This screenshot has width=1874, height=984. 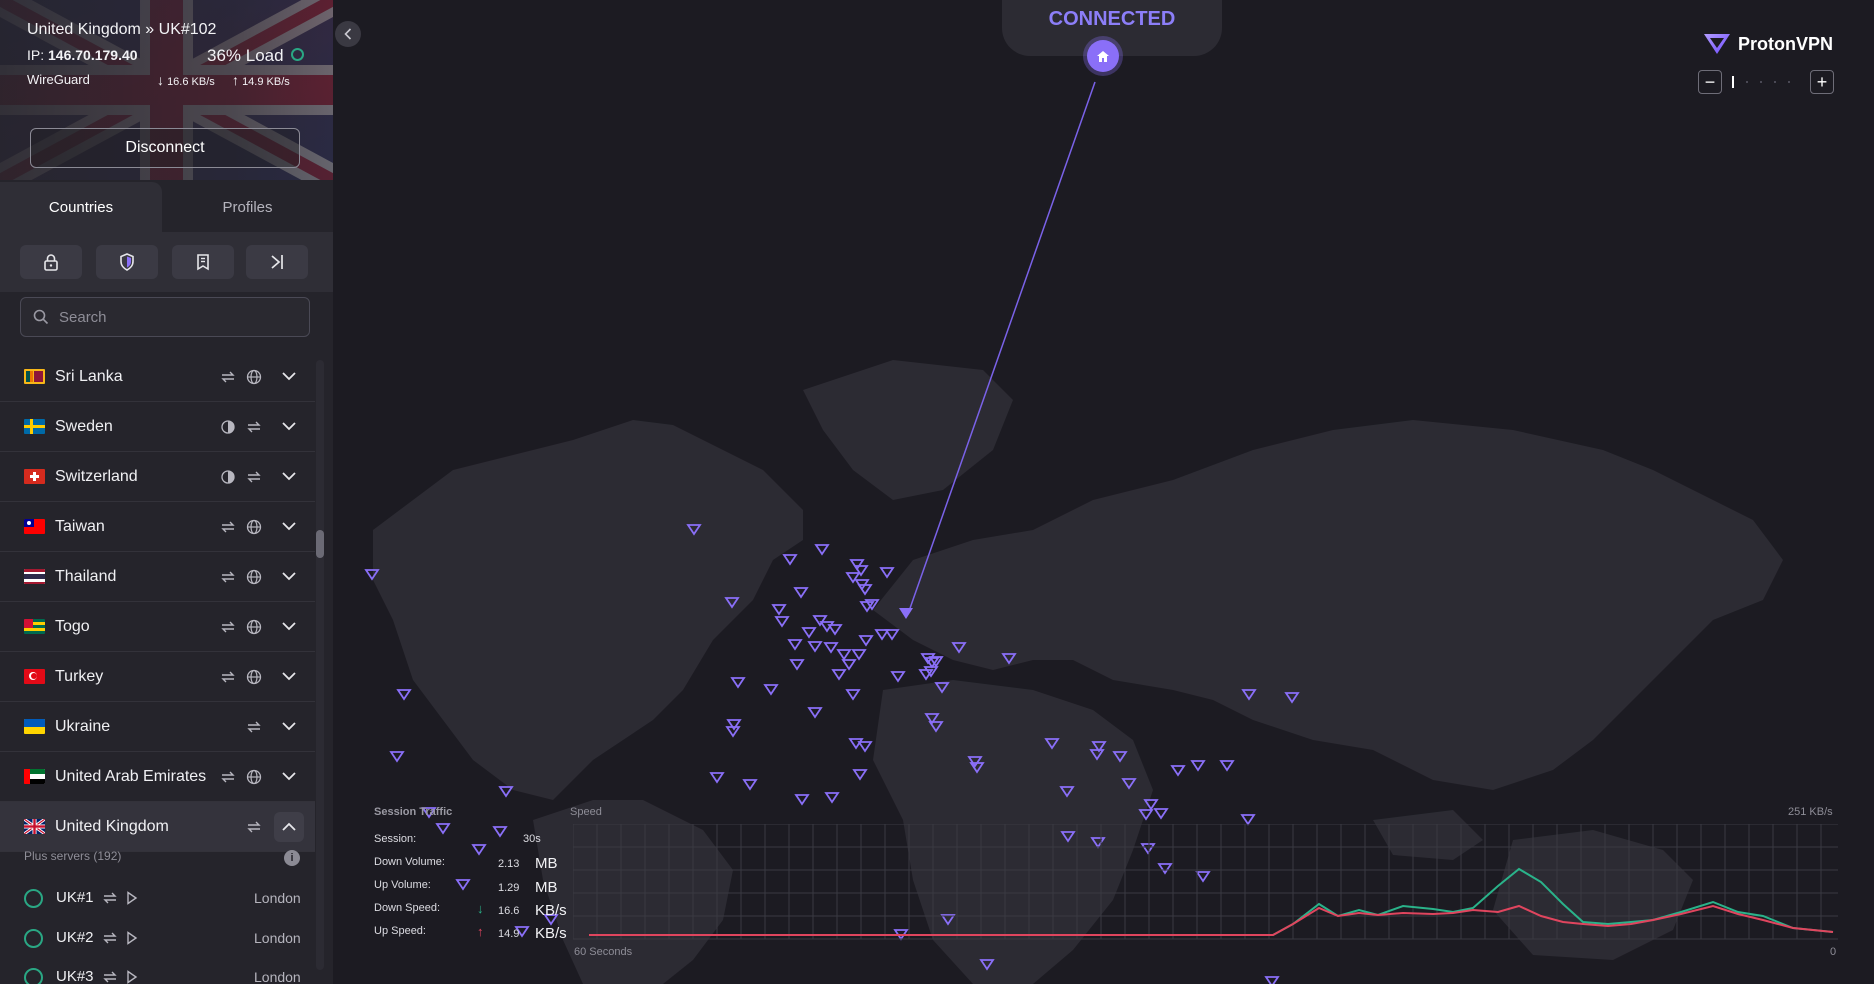 What do you see at coordinates (1786, 43) in the screenshot?
I see `brand-name: ProtonVPN` at bounding box center [1786, 43].